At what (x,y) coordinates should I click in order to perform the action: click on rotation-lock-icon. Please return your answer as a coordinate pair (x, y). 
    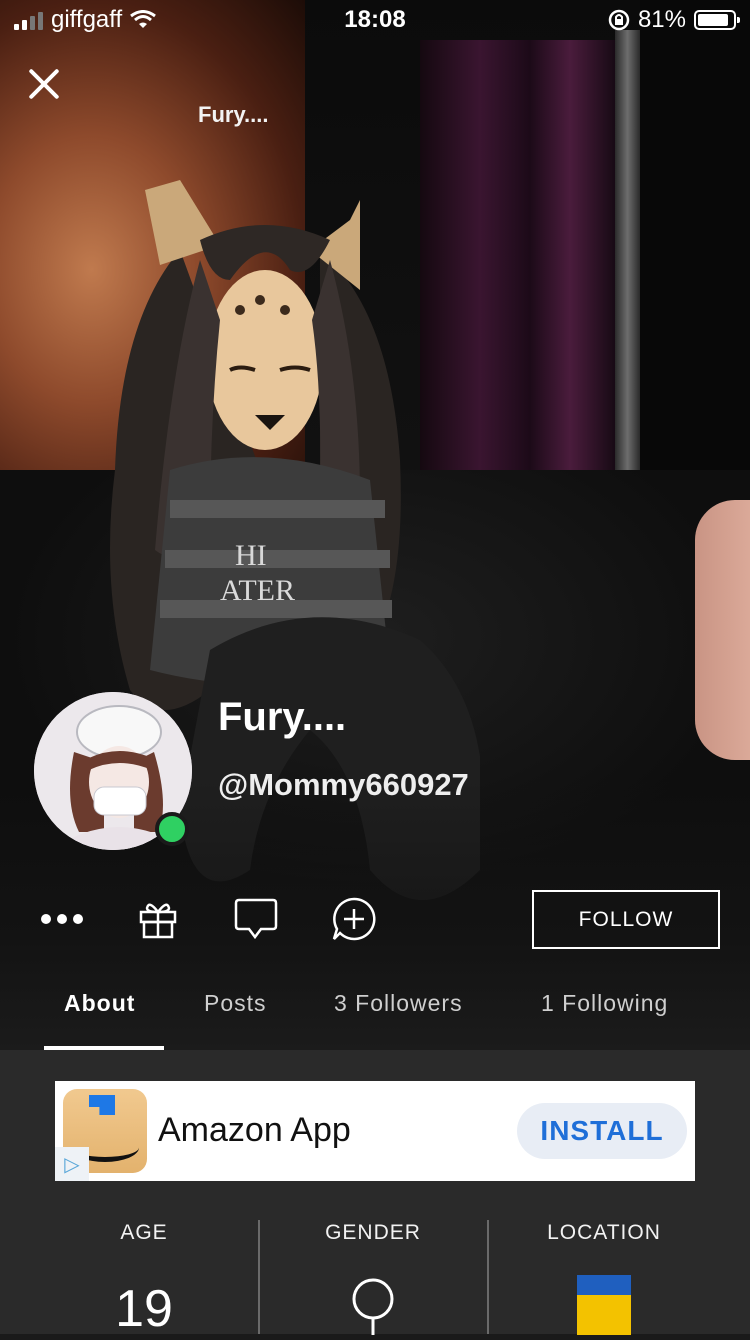
    Looking at the image, I should click on (619, 20).